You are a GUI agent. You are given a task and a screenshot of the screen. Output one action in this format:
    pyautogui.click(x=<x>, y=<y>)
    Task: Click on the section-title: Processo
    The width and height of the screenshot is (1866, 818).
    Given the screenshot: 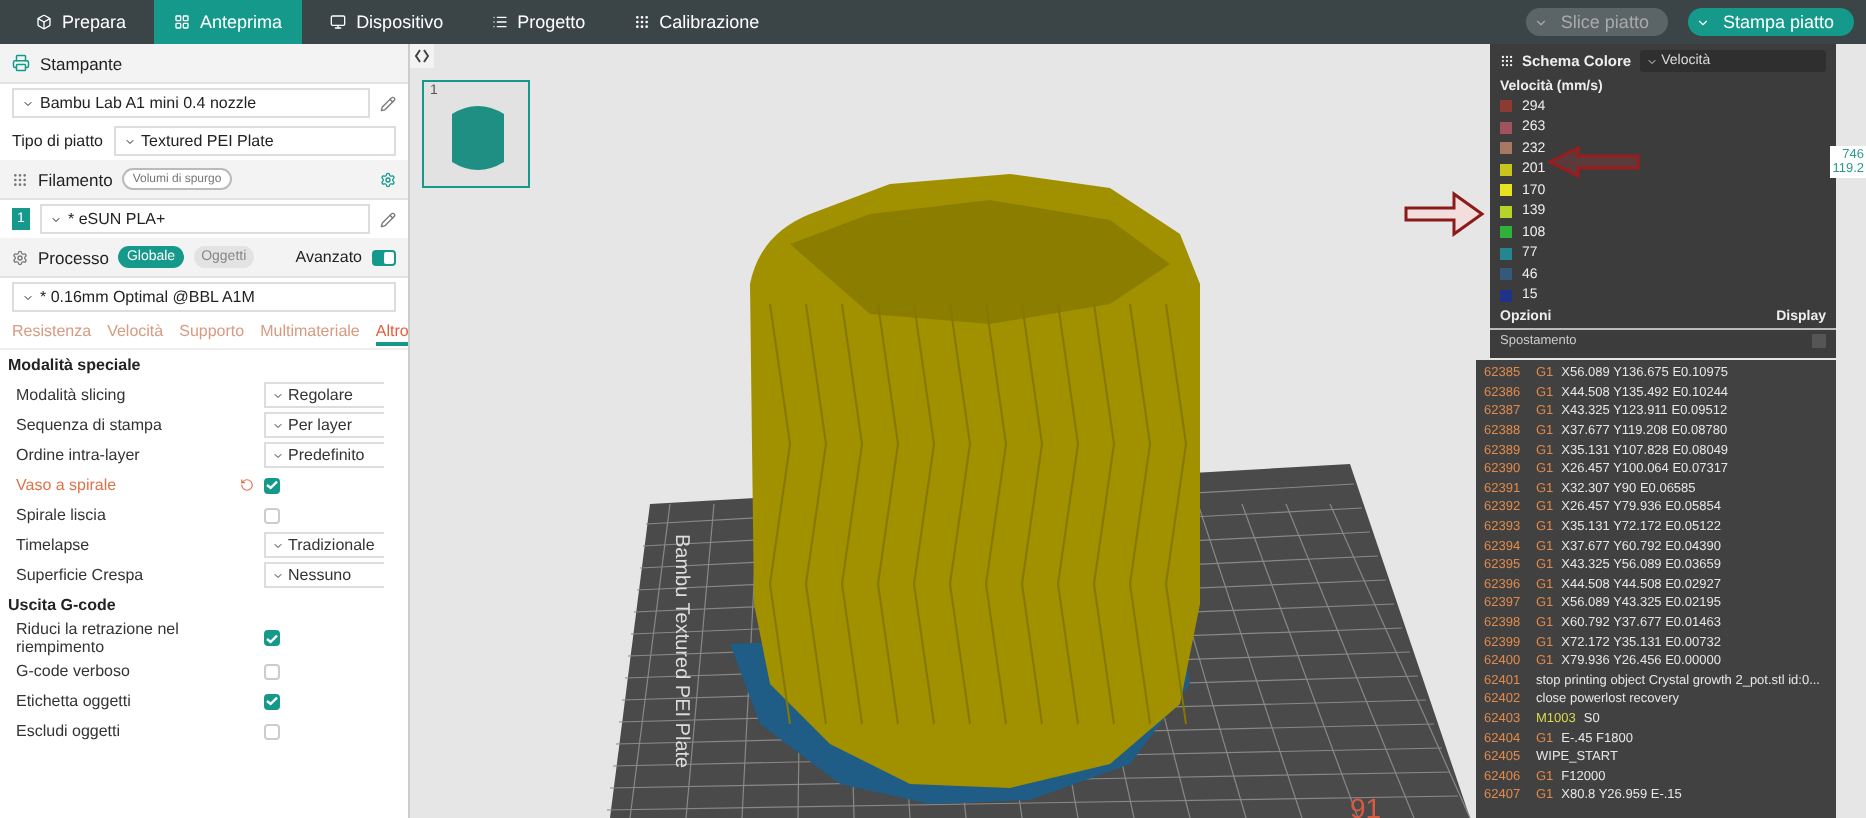 What is the action you would take?
    pyautogui.click(x=73, y=257)
    